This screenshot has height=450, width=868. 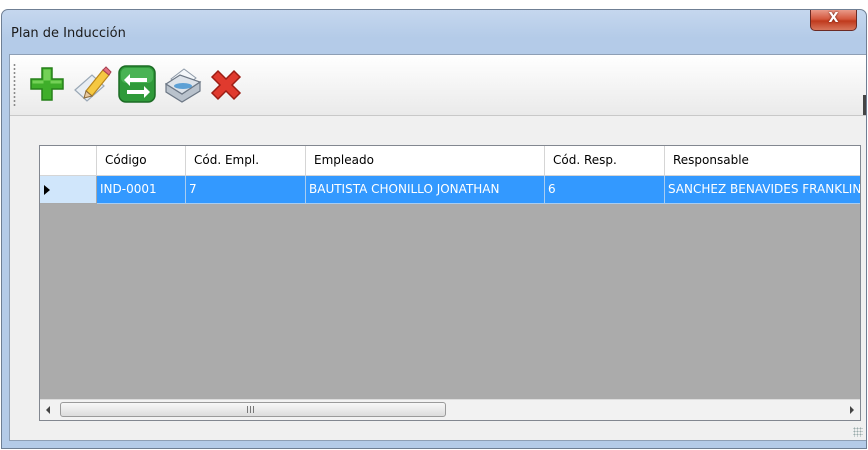 I want to click on scroll-thumb, so click(x=253, y=409).